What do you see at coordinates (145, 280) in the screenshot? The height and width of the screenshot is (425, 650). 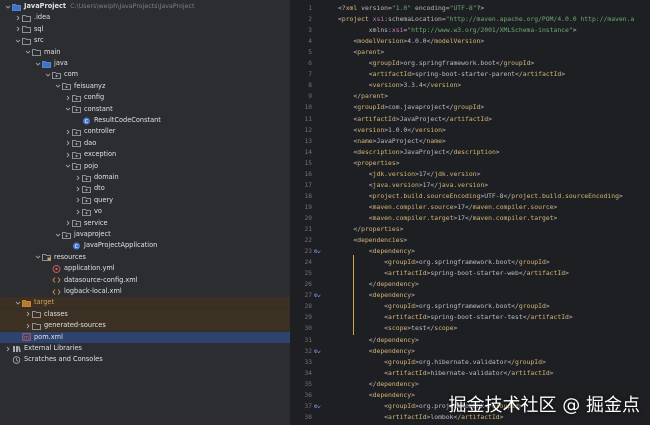 I see `tree-item-datasource-config-xml: datasource-config.xml` at bounding box center [145, 280].